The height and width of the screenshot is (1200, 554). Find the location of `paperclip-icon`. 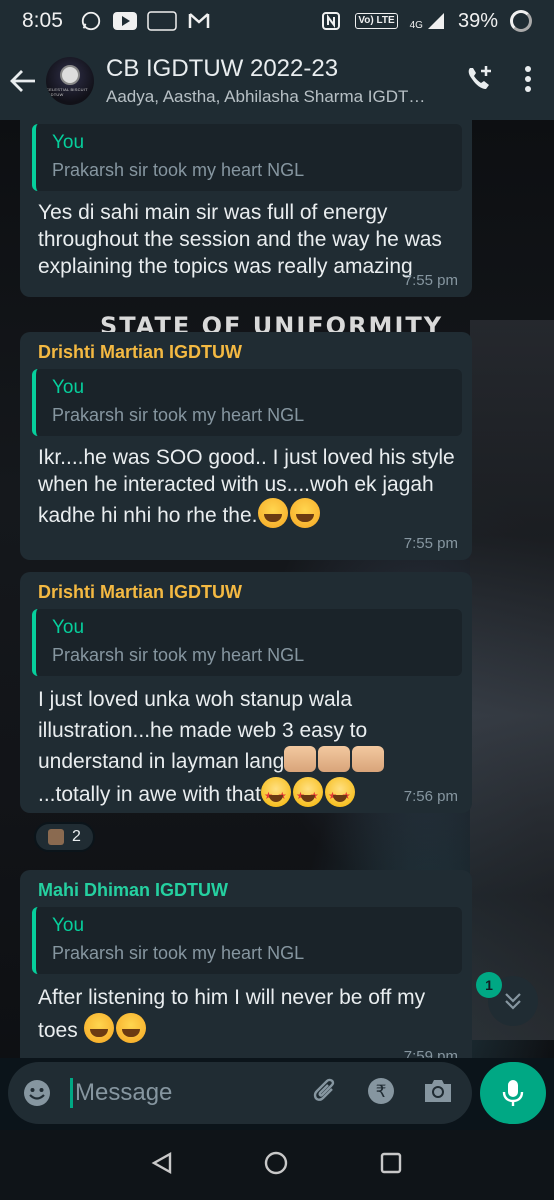

paperclip-icon is located at coordinates (324, 1089).